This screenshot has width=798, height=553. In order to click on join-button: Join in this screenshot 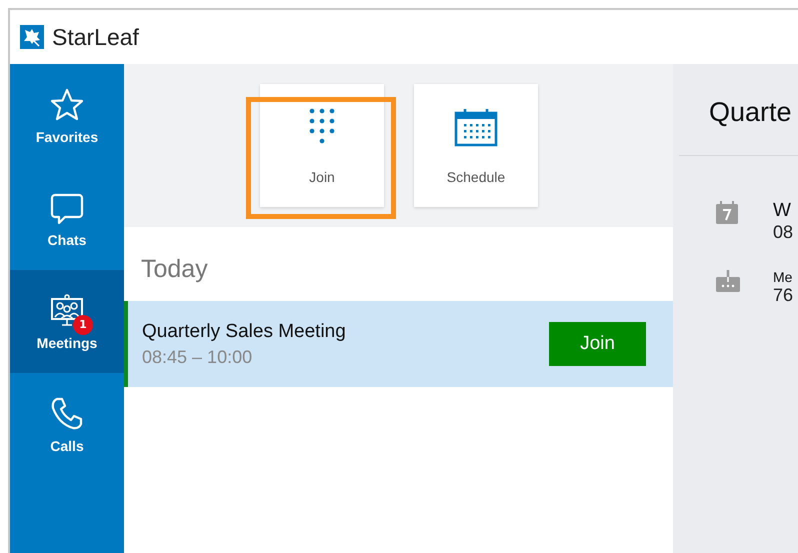, I will do `click(597, 344)`.